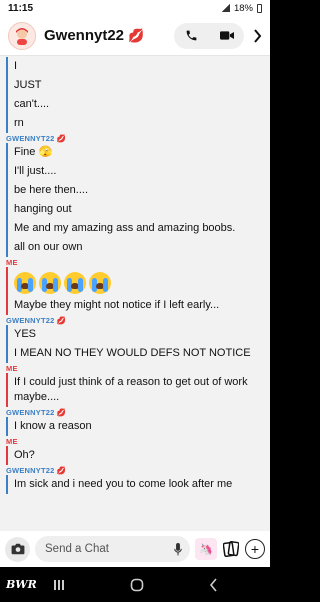 This screenshot has width=320, height=602. I want to click on memories-button, so click(231, 549).